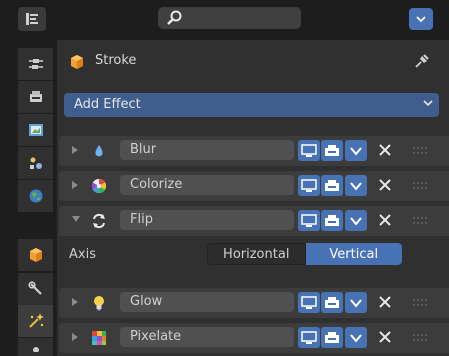 The height and width of the screenshot is (356, 449). I want to click on axis-vertical-option: Vertical, so click(353, 254).